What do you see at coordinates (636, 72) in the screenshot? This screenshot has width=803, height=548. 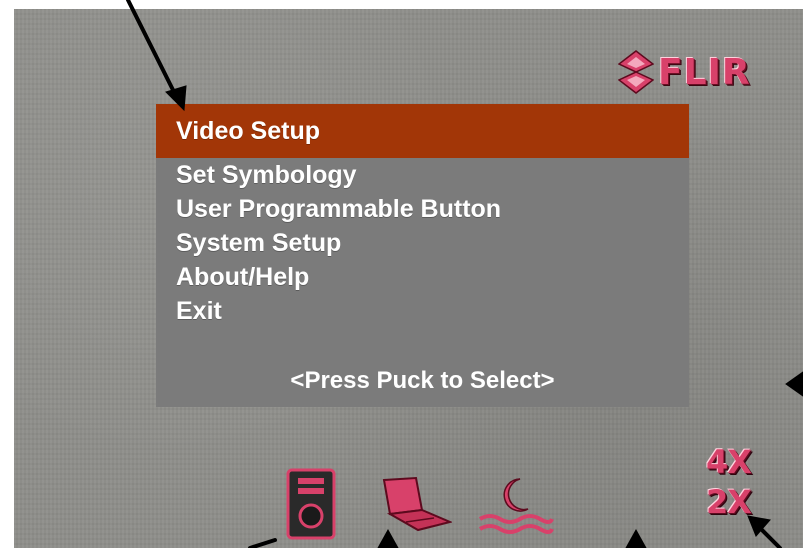 I see `flir-logo-mark-icon` at bounding box center [636, 72].